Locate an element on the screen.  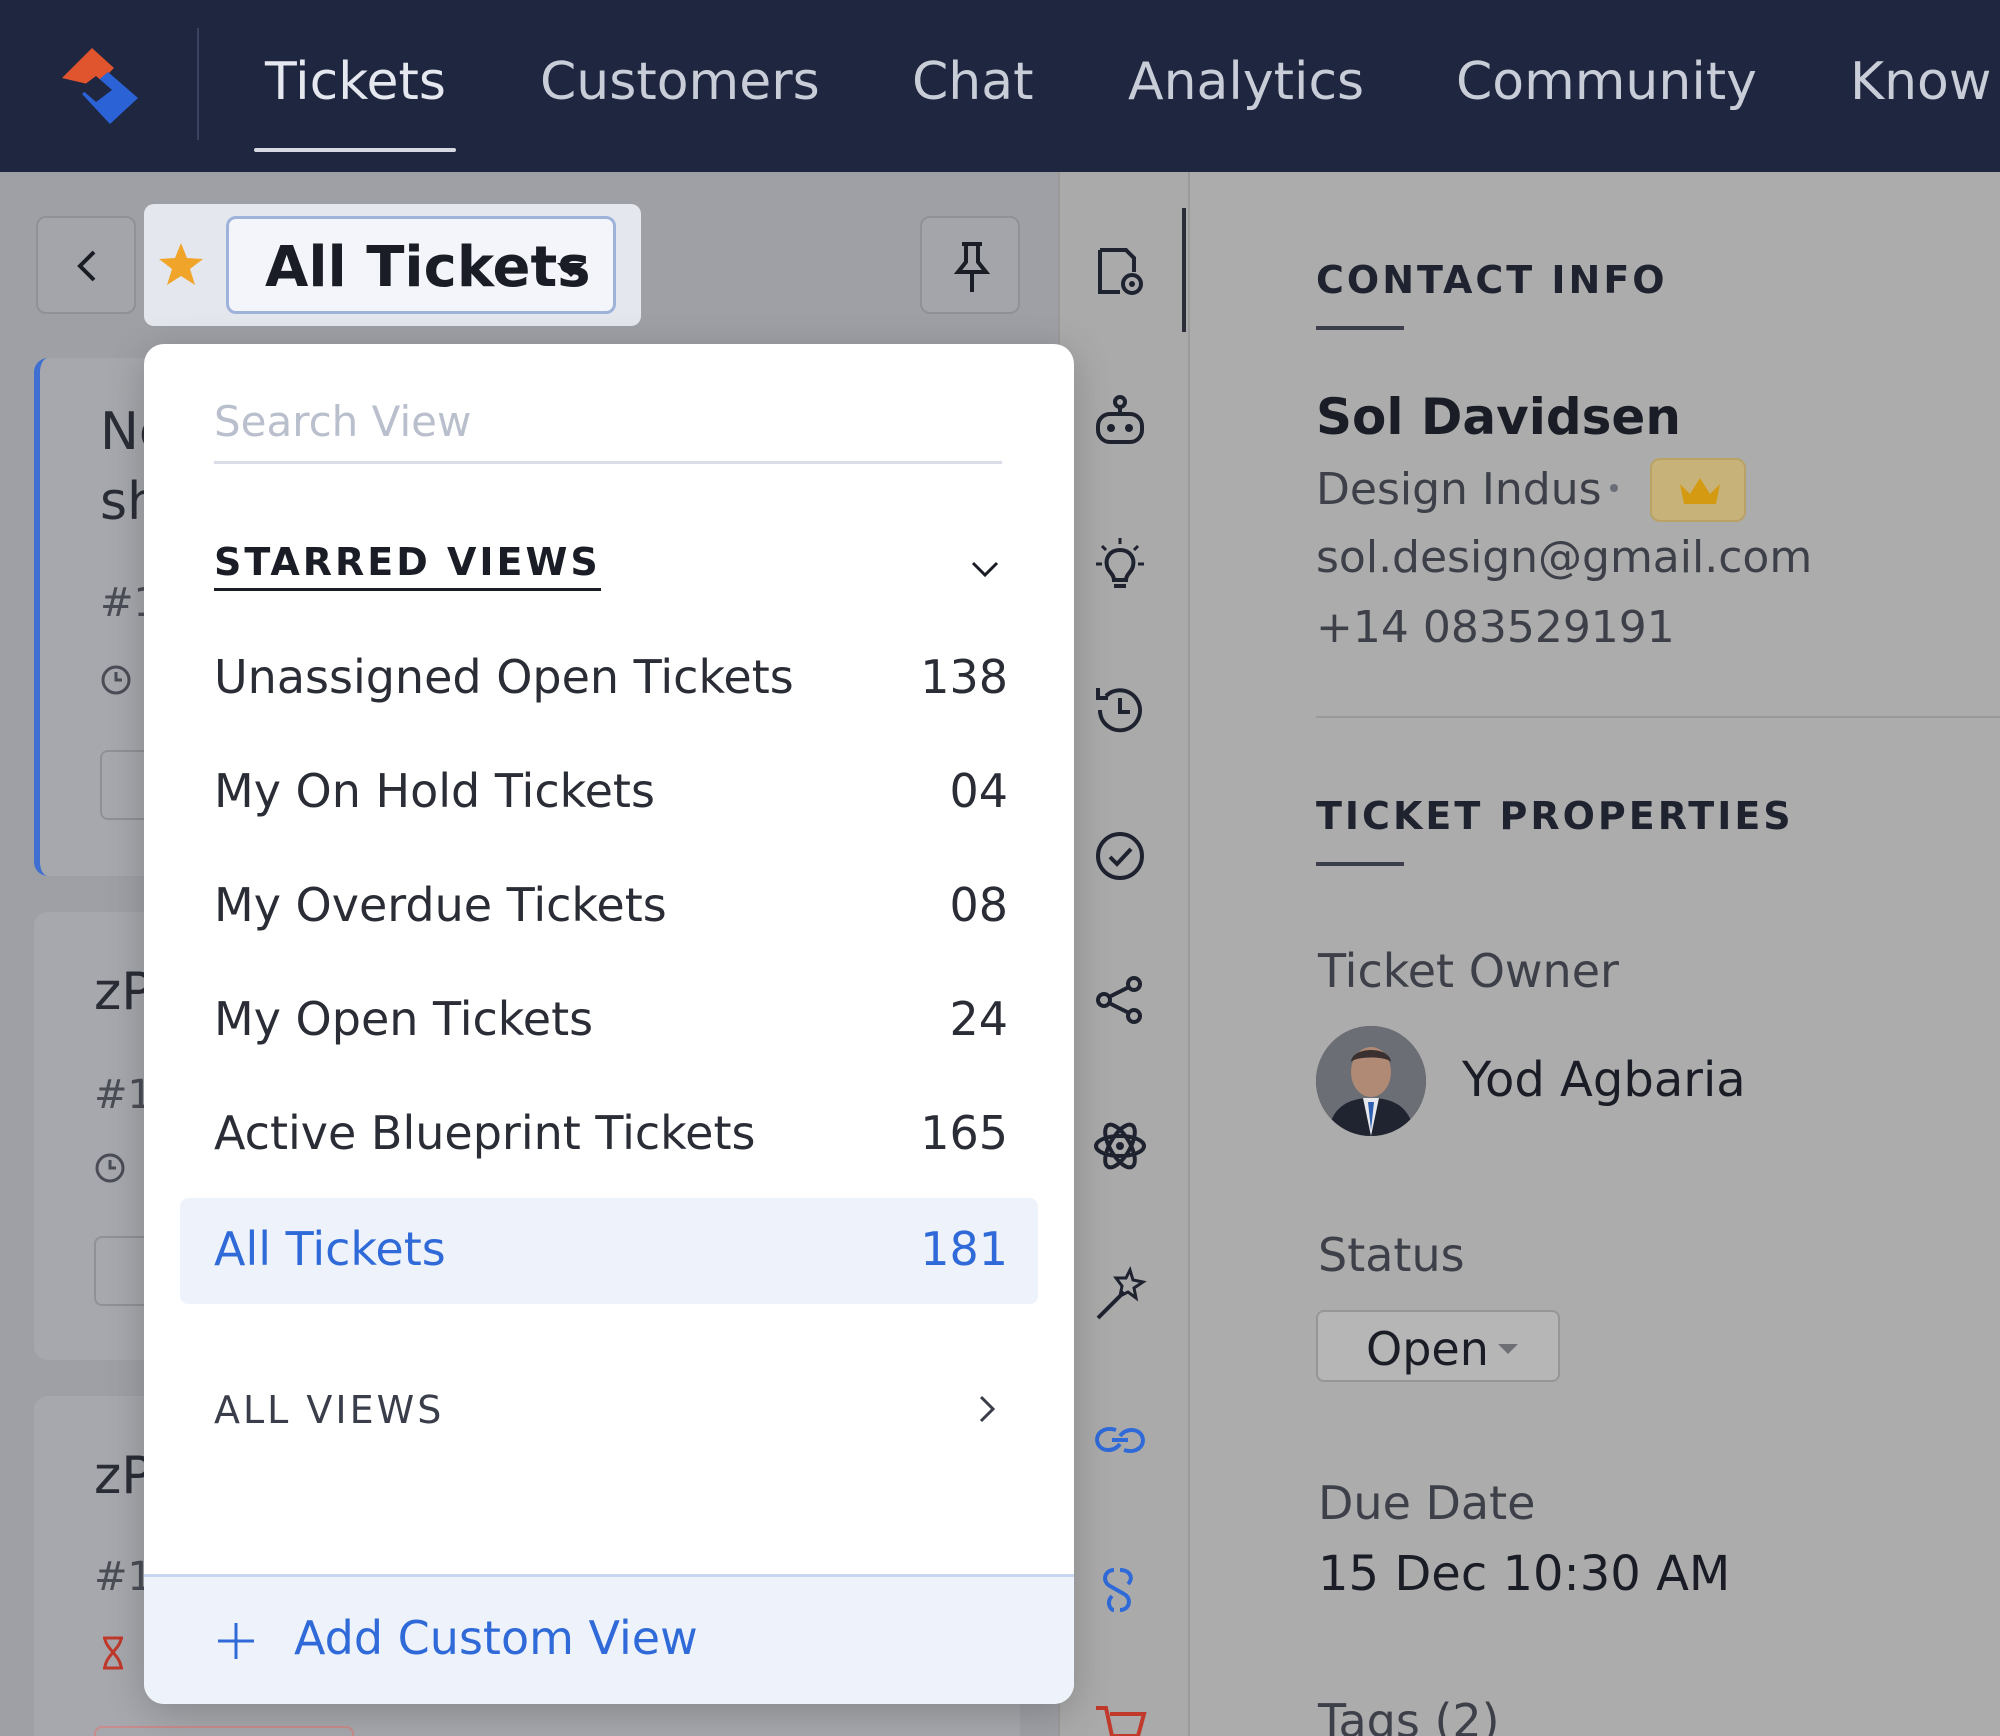
nav-tab-tickets: Tickets is located at coordinates (355, 82).